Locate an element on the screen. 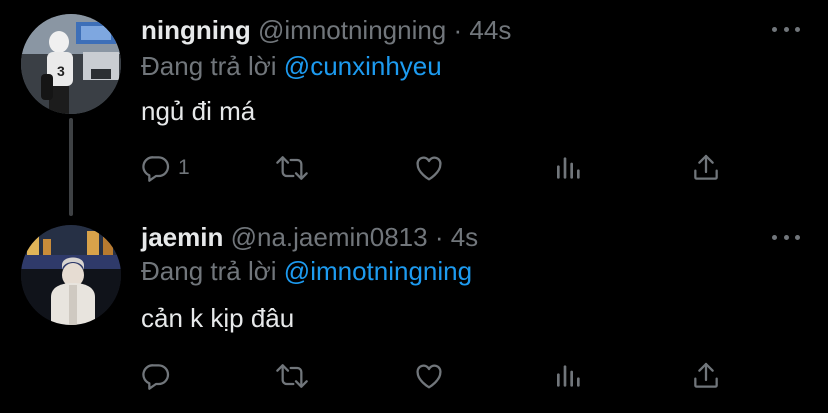 Image resolution: width=828 pixels, height=413 pixels. tweet-header: jaemin @na.jaemin0813 · 4s is located at coordinates (309, 237).